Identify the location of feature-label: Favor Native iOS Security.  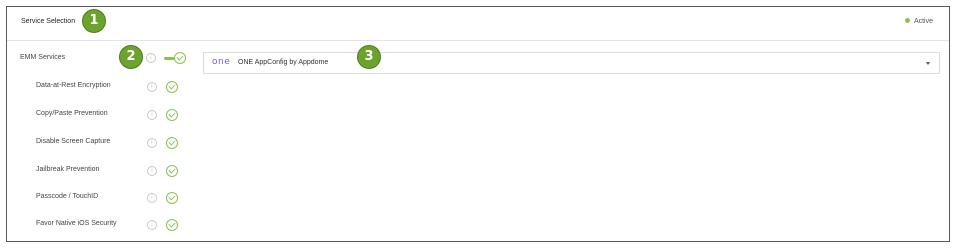
(76, 223).